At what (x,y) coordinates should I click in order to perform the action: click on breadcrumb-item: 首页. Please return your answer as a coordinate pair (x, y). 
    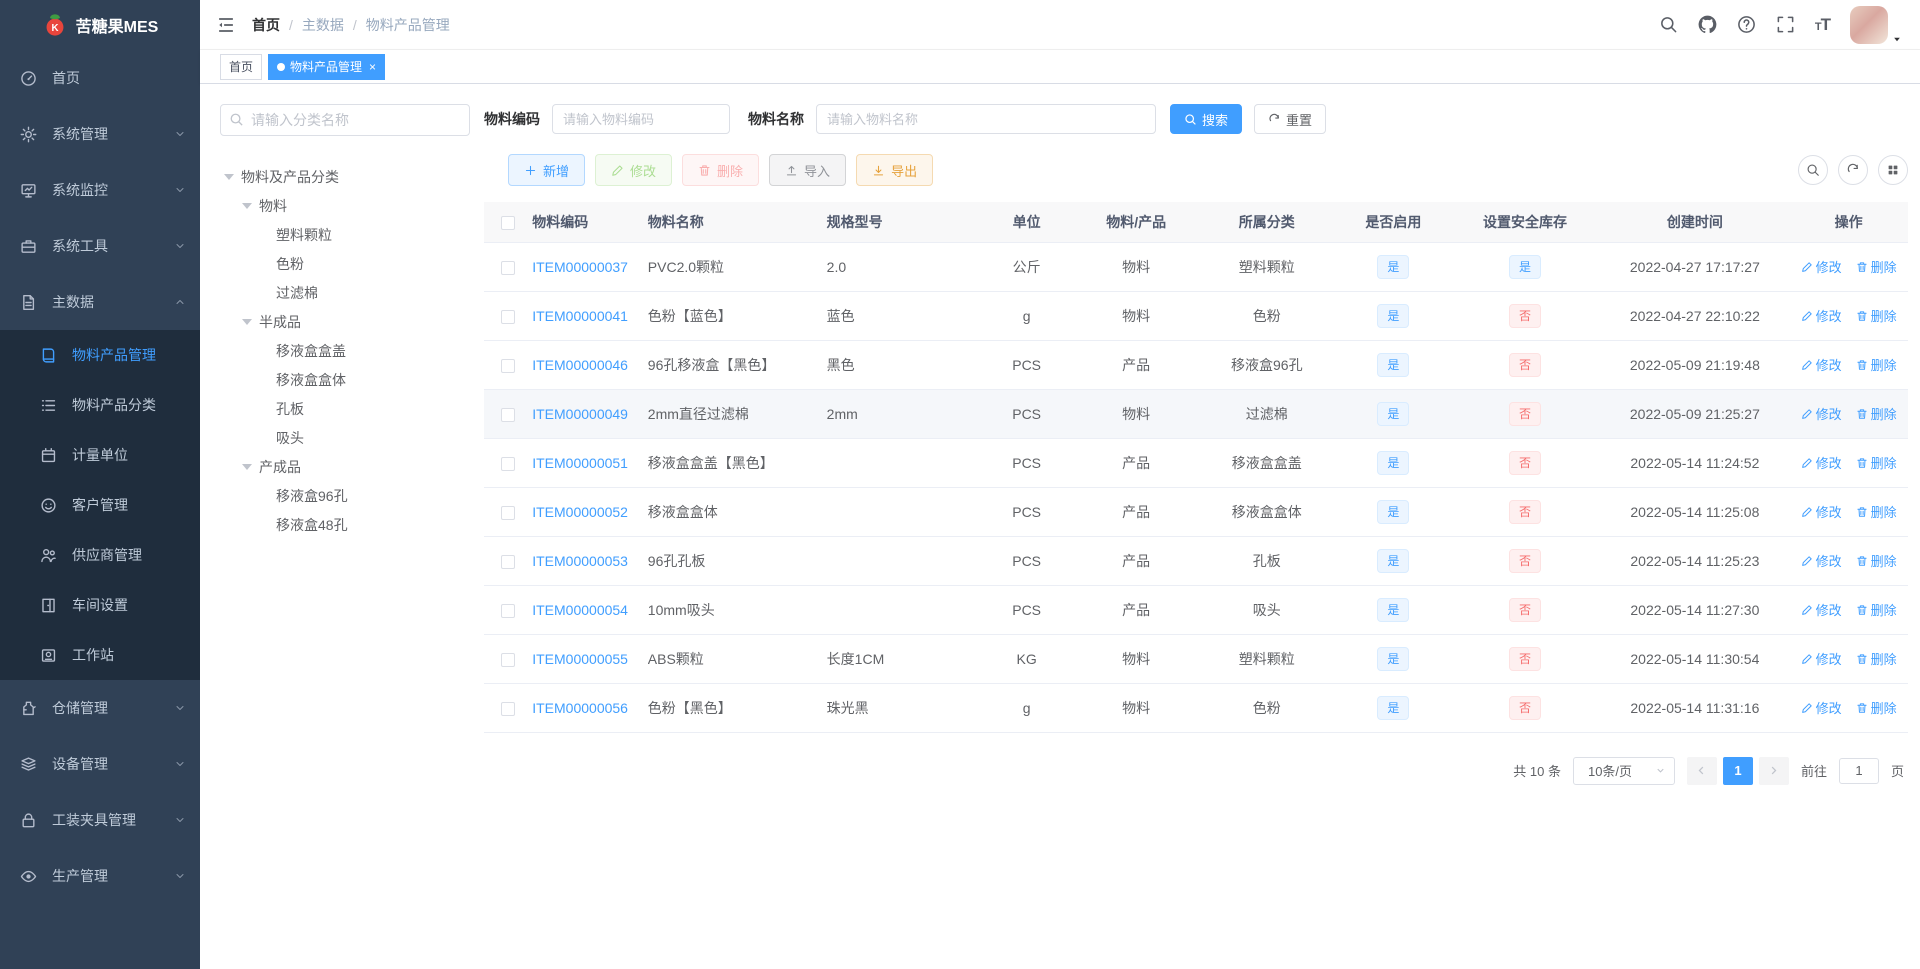
    Looking at the image, I should click on (266, 25).